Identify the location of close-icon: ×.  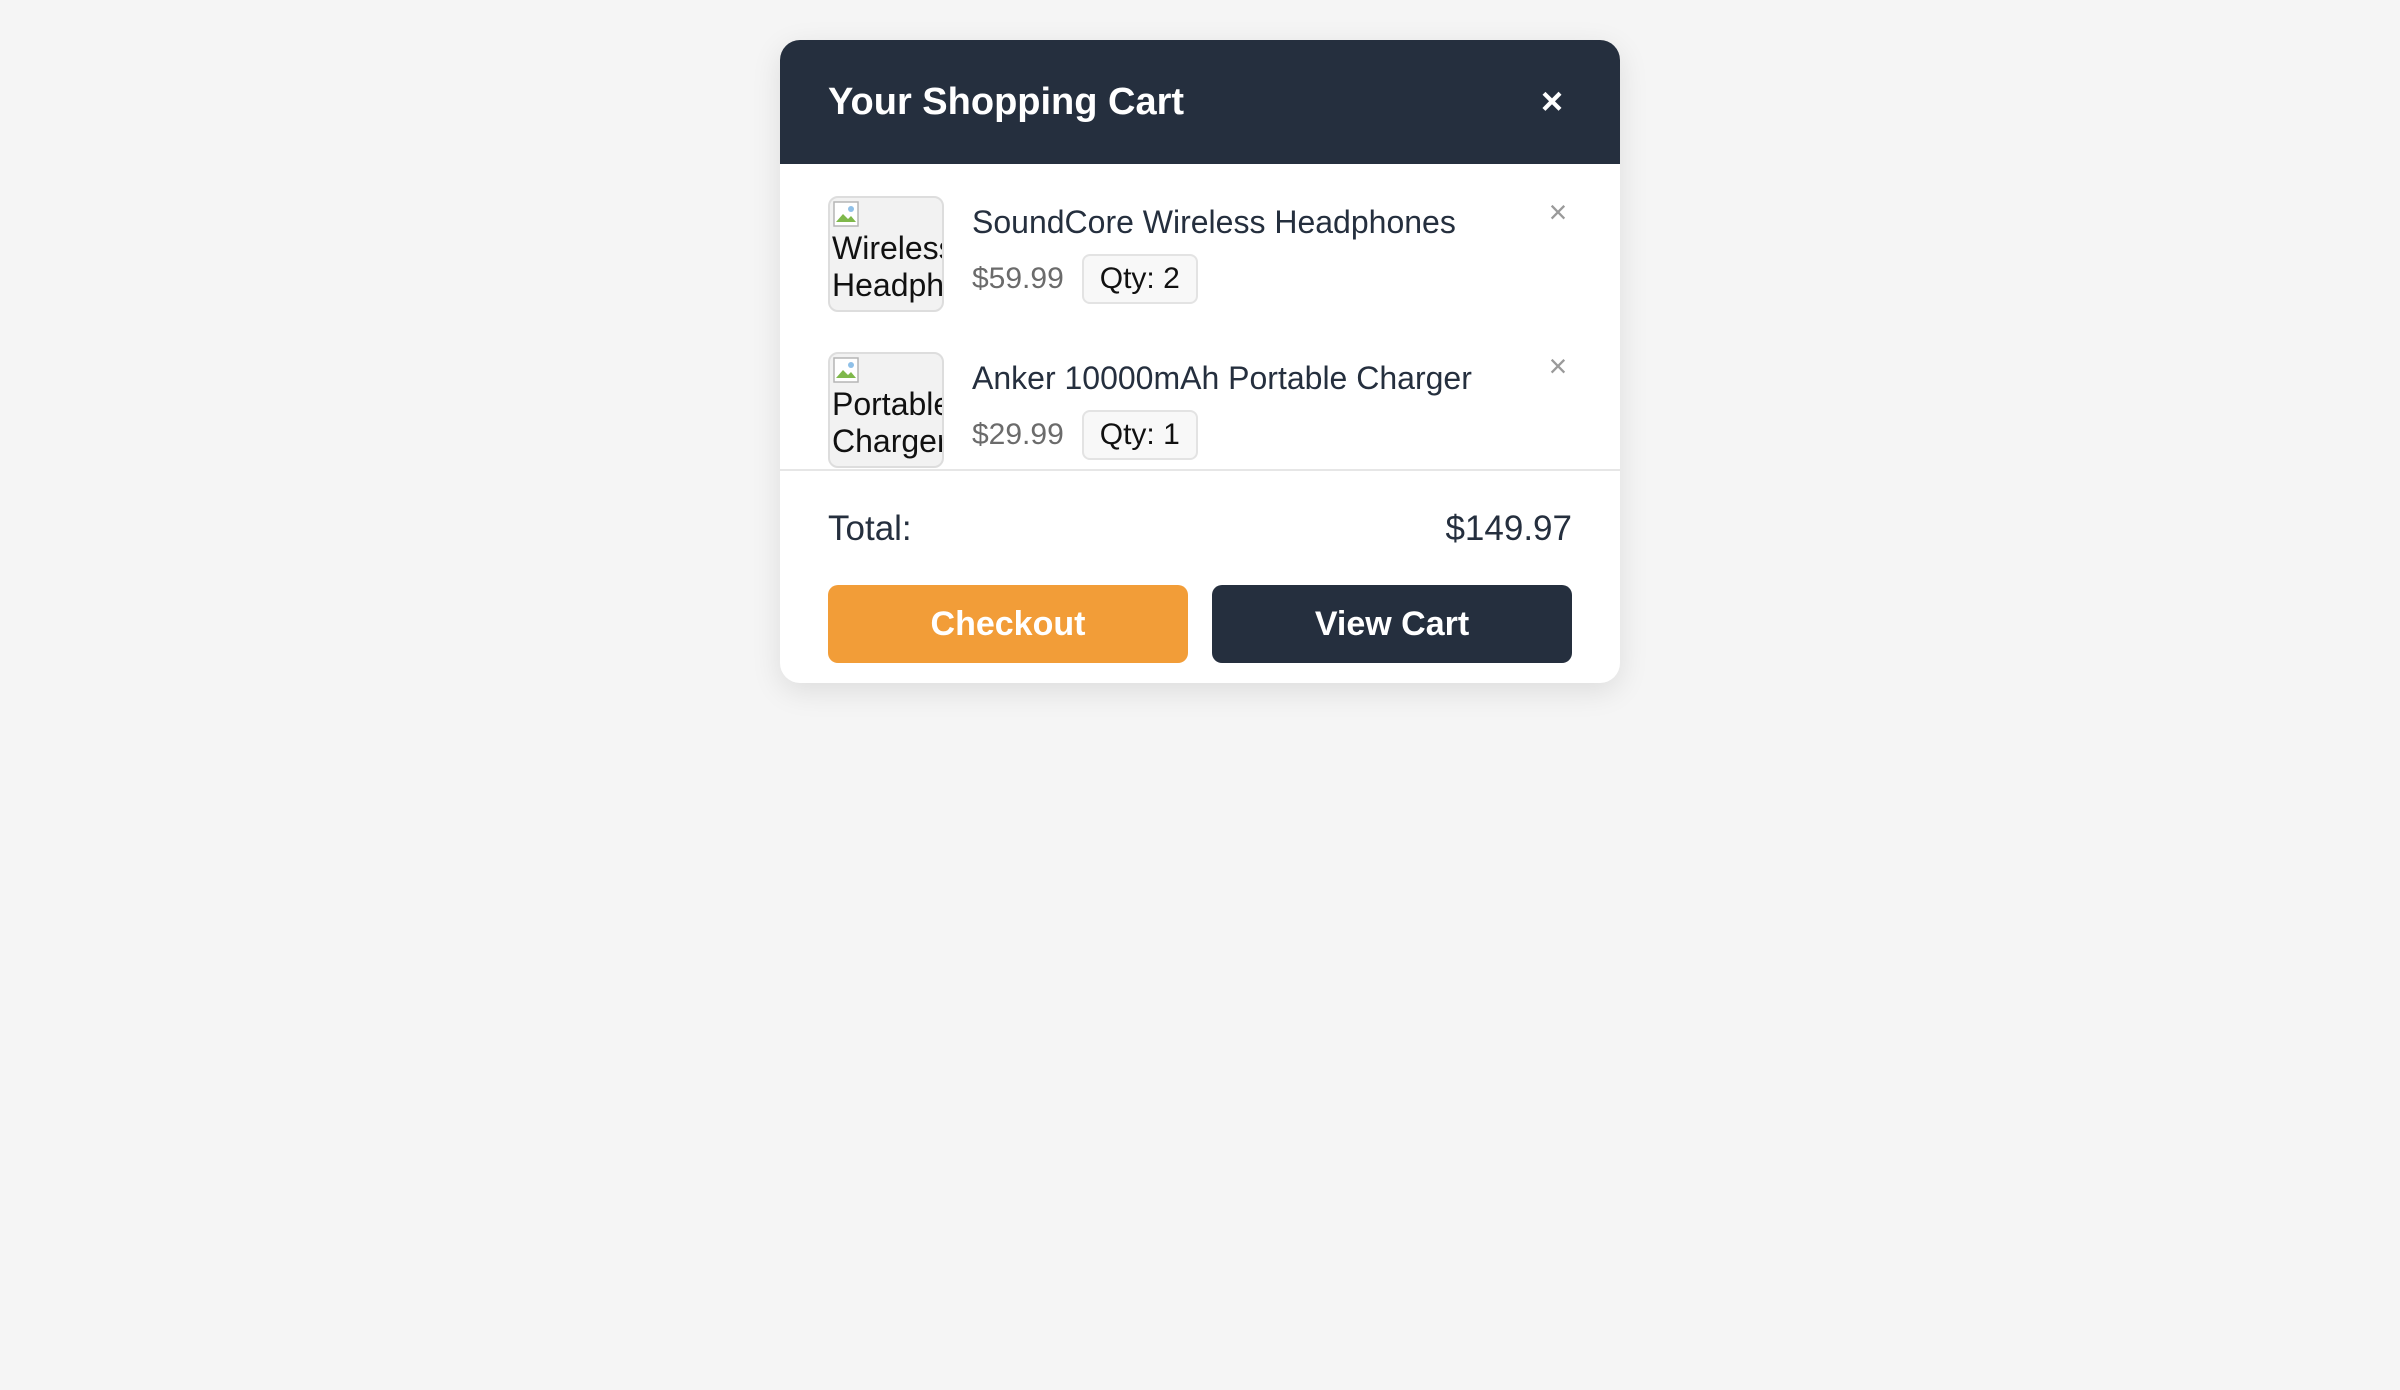
(1552, 102).